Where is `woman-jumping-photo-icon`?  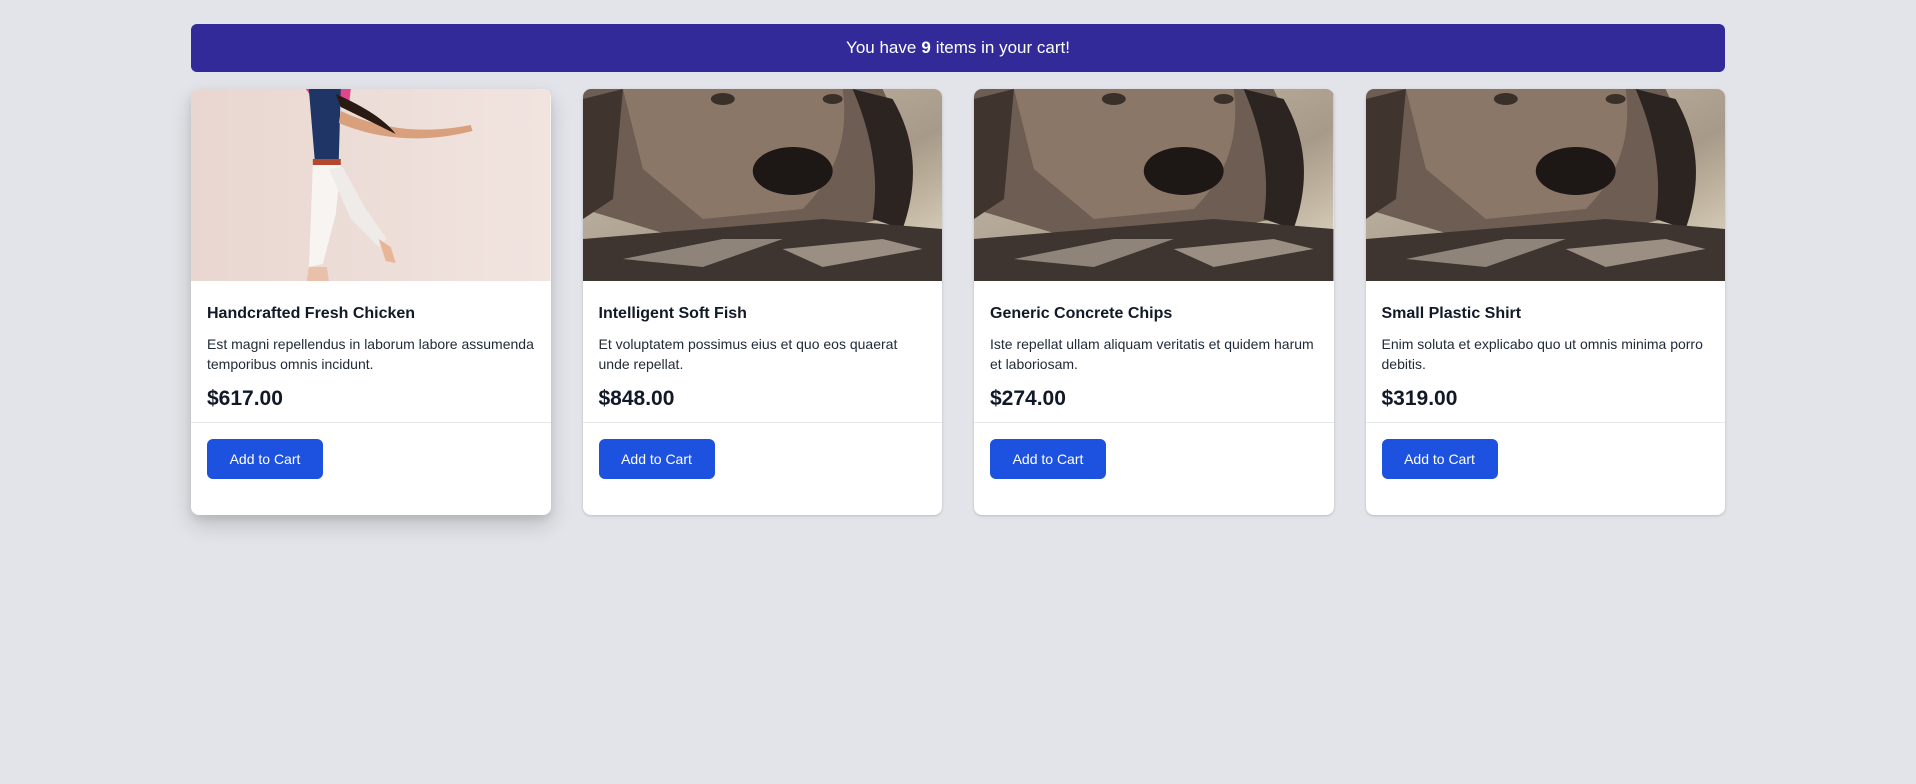
woman-jumping-photo-icon is located at coordinates (371, 185).